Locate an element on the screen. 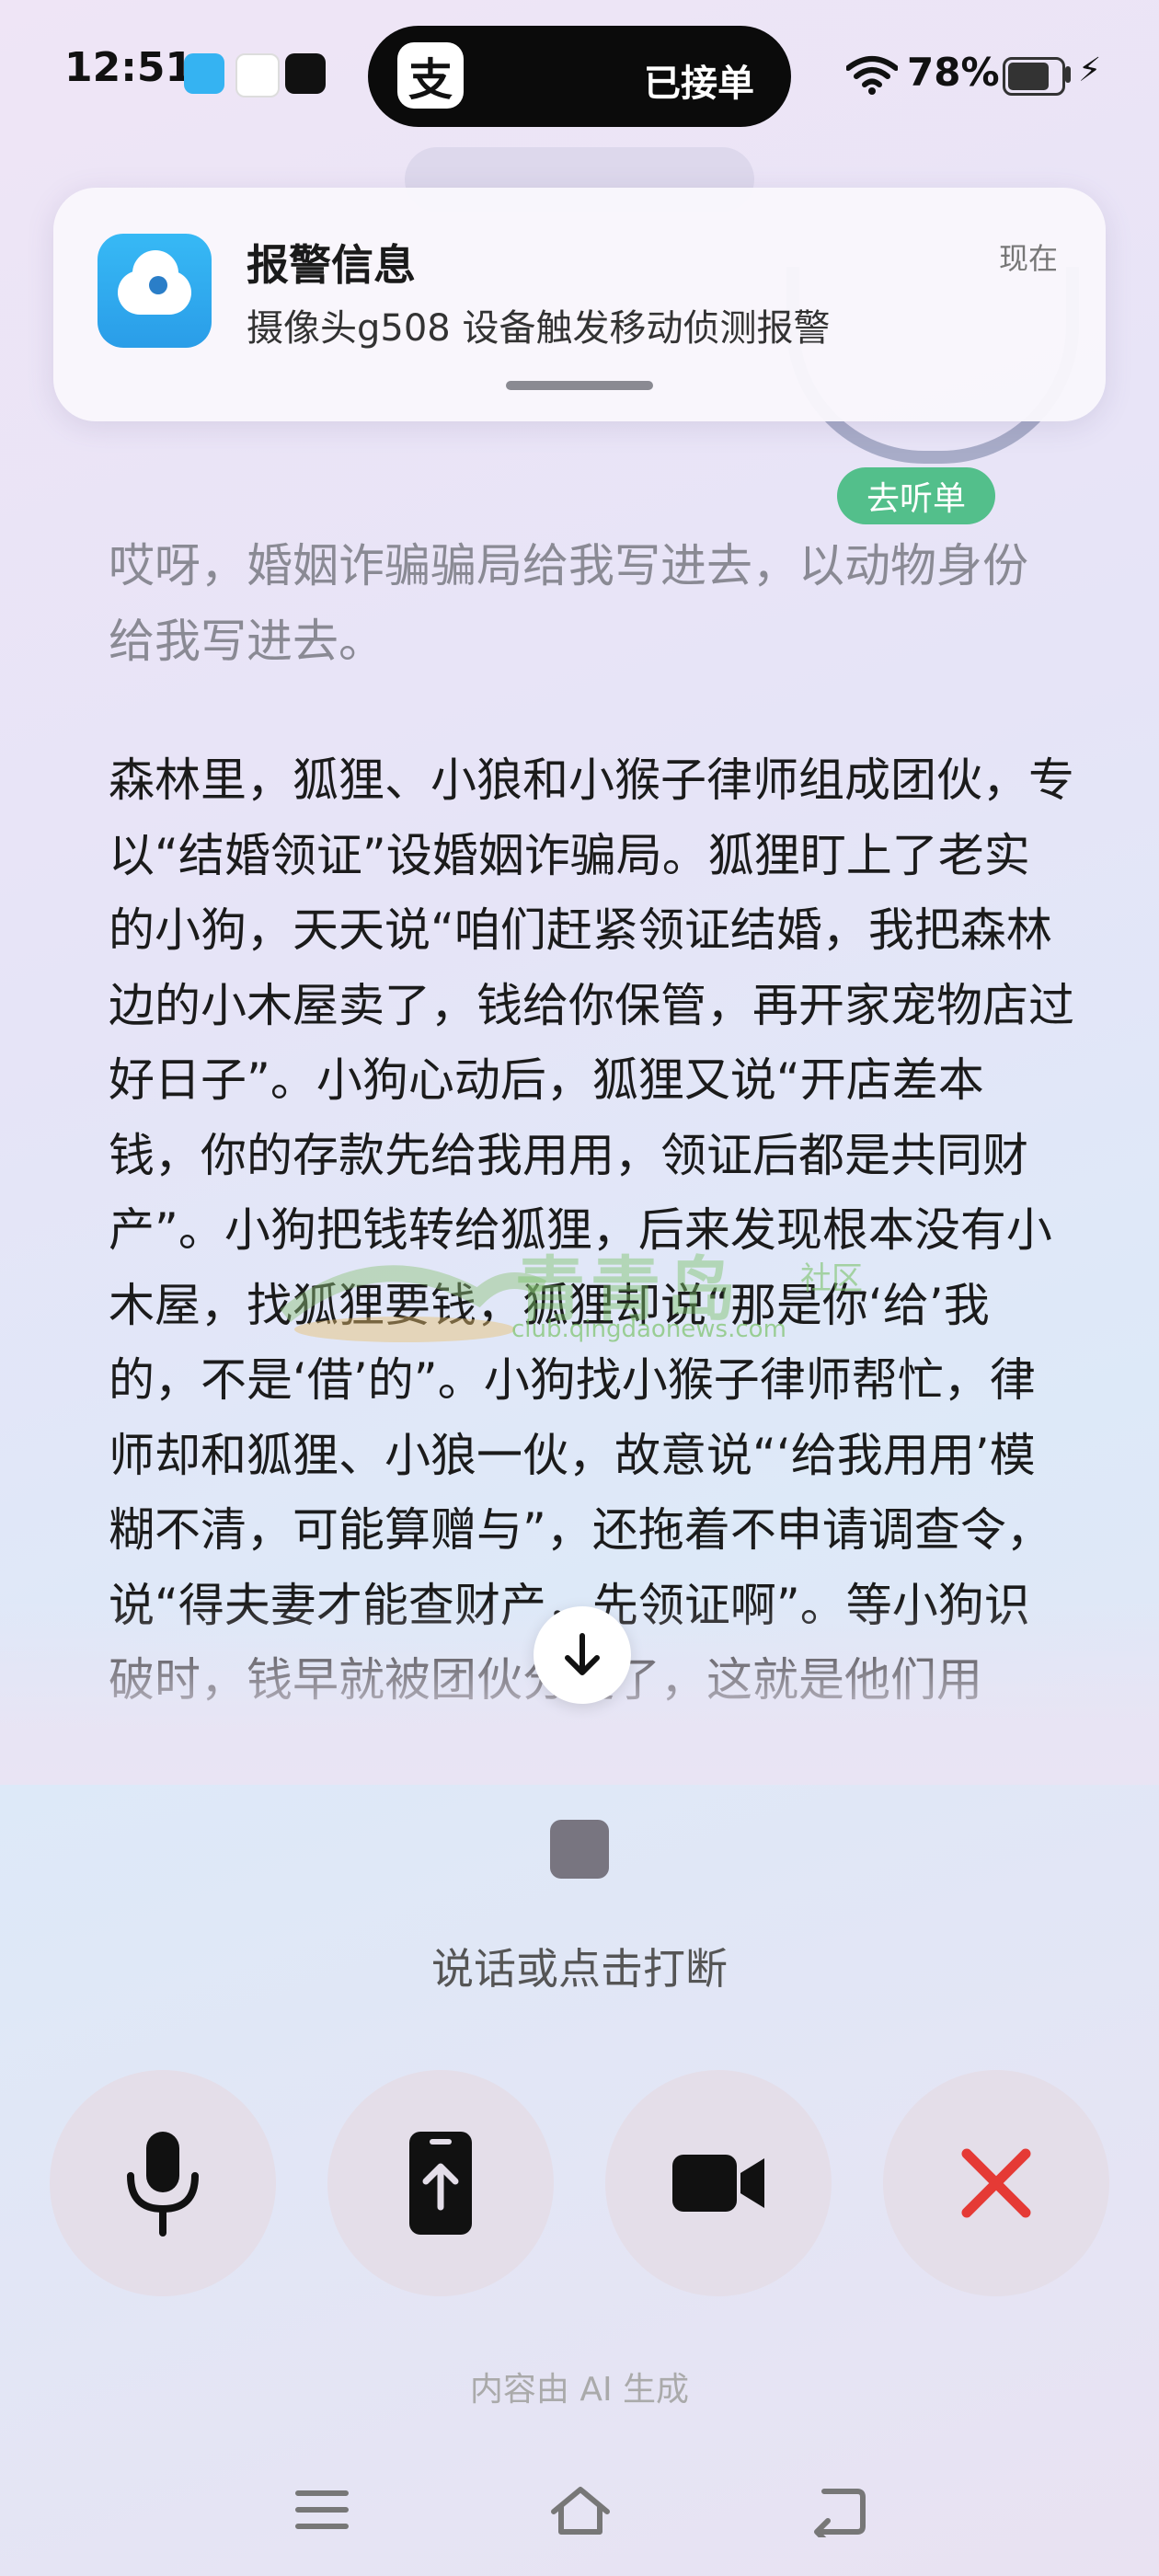 This screenshot has width=1159, height=2576. notification-time: 现在 is located at coordinates (1029, 258).